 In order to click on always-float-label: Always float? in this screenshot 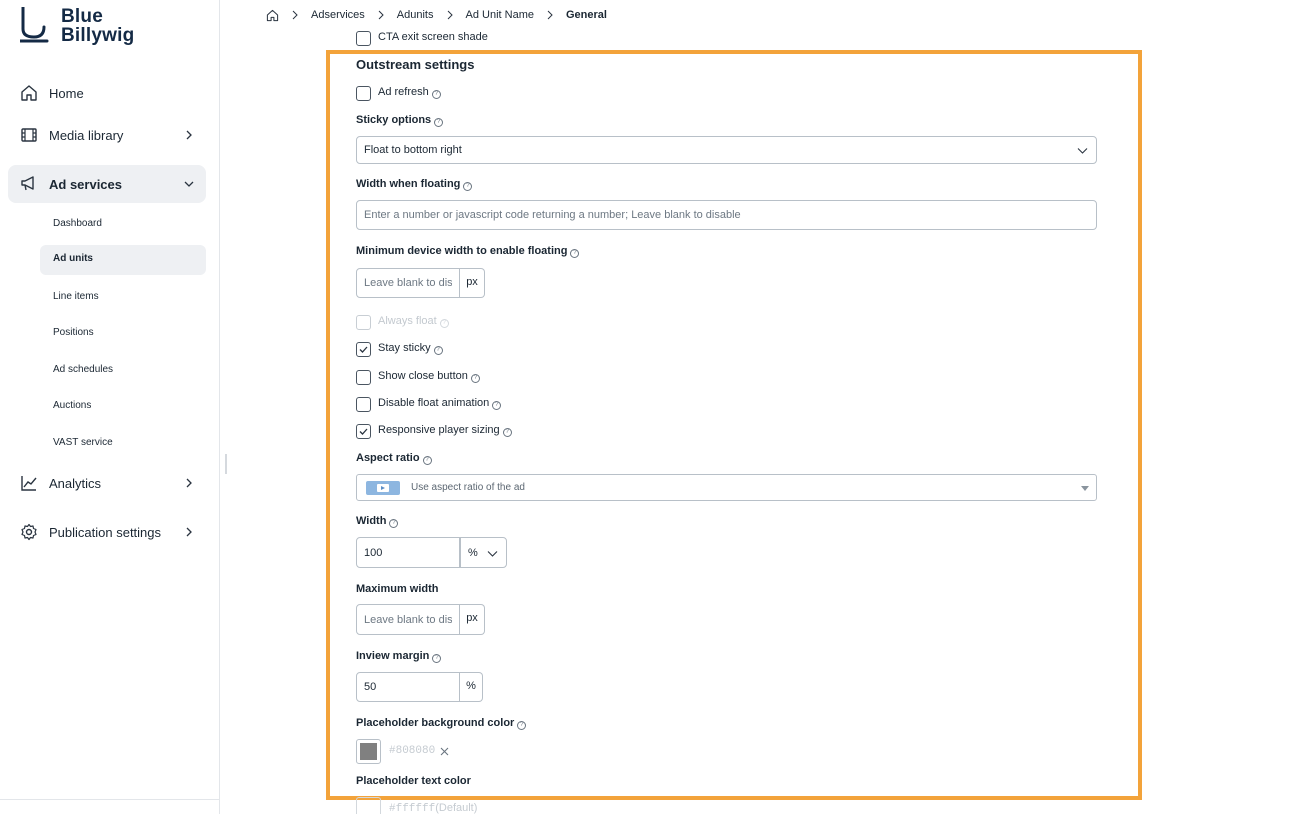, I will do `click(413, 321)`.